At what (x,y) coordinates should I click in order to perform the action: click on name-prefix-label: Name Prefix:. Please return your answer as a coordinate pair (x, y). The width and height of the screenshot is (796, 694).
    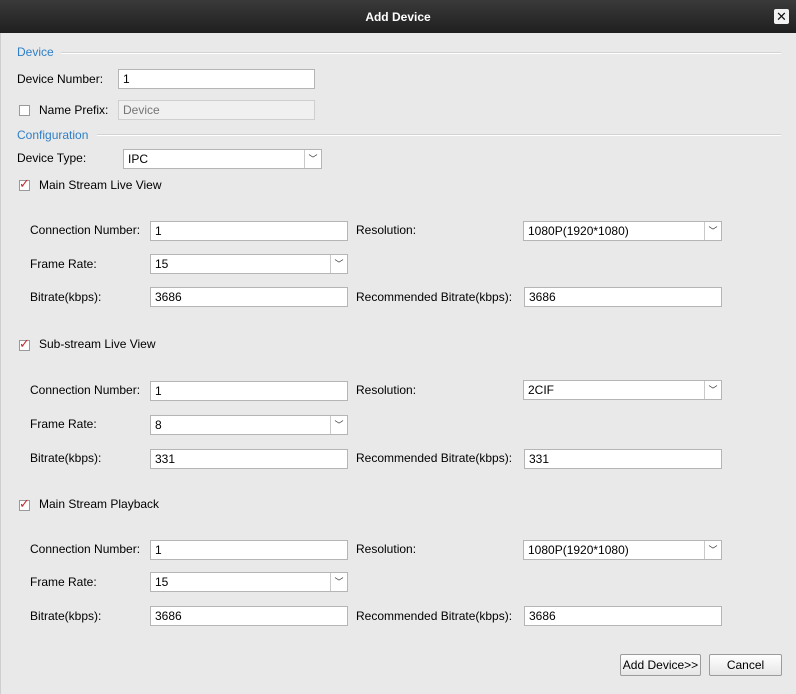
    Looking at the image, I should click on (74, 110).